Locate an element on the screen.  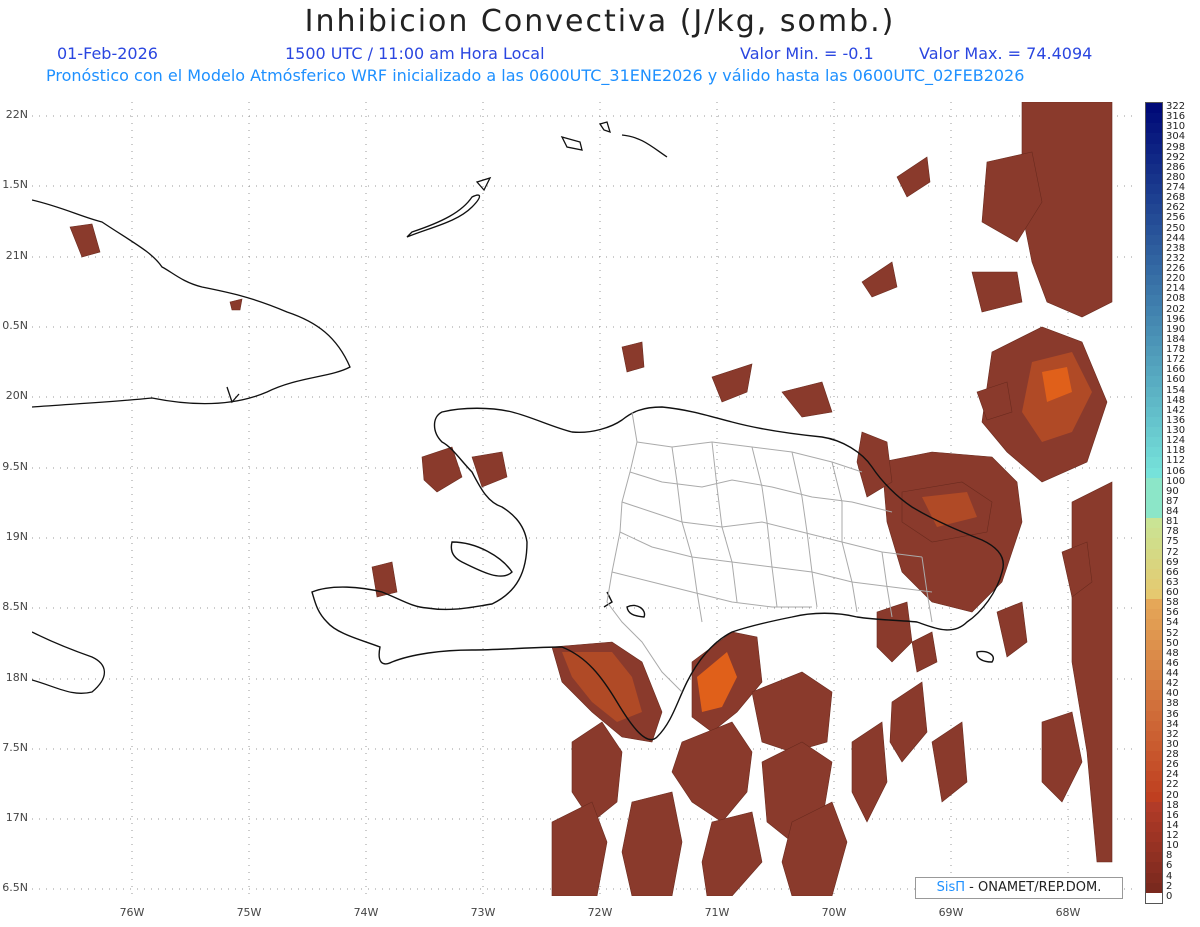
color-bar-label: 6 is located at coordinates (1169, 866).